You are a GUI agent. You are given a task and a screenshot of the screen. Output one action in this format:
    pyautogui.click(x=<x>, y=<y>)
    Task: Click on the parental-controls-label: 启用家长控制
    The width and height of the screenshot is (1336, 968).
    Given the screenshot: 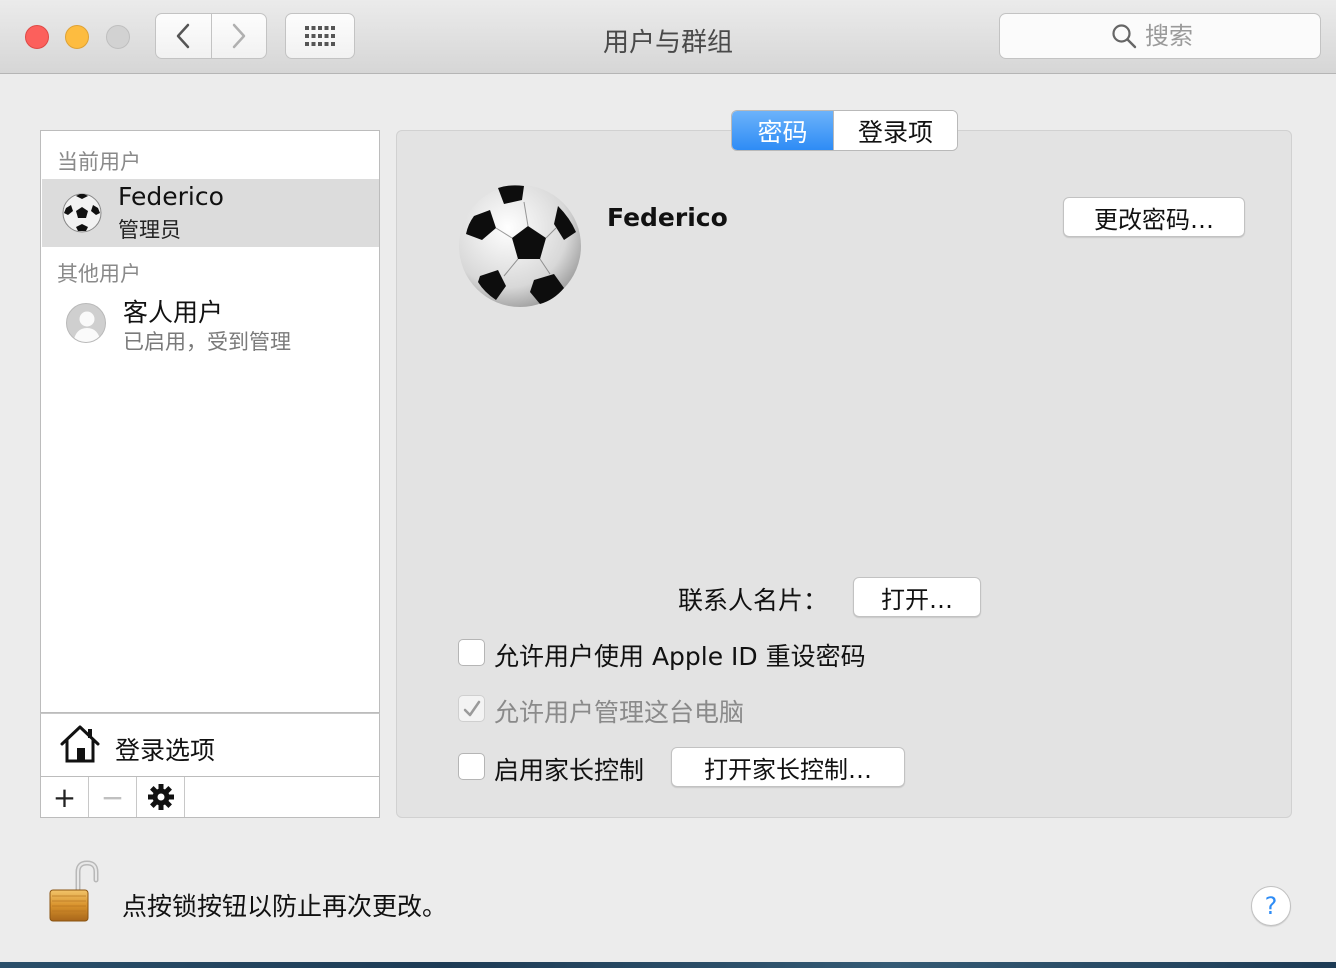 What is the action you would take?
    pyautogui.click(x=569, y=770)
    